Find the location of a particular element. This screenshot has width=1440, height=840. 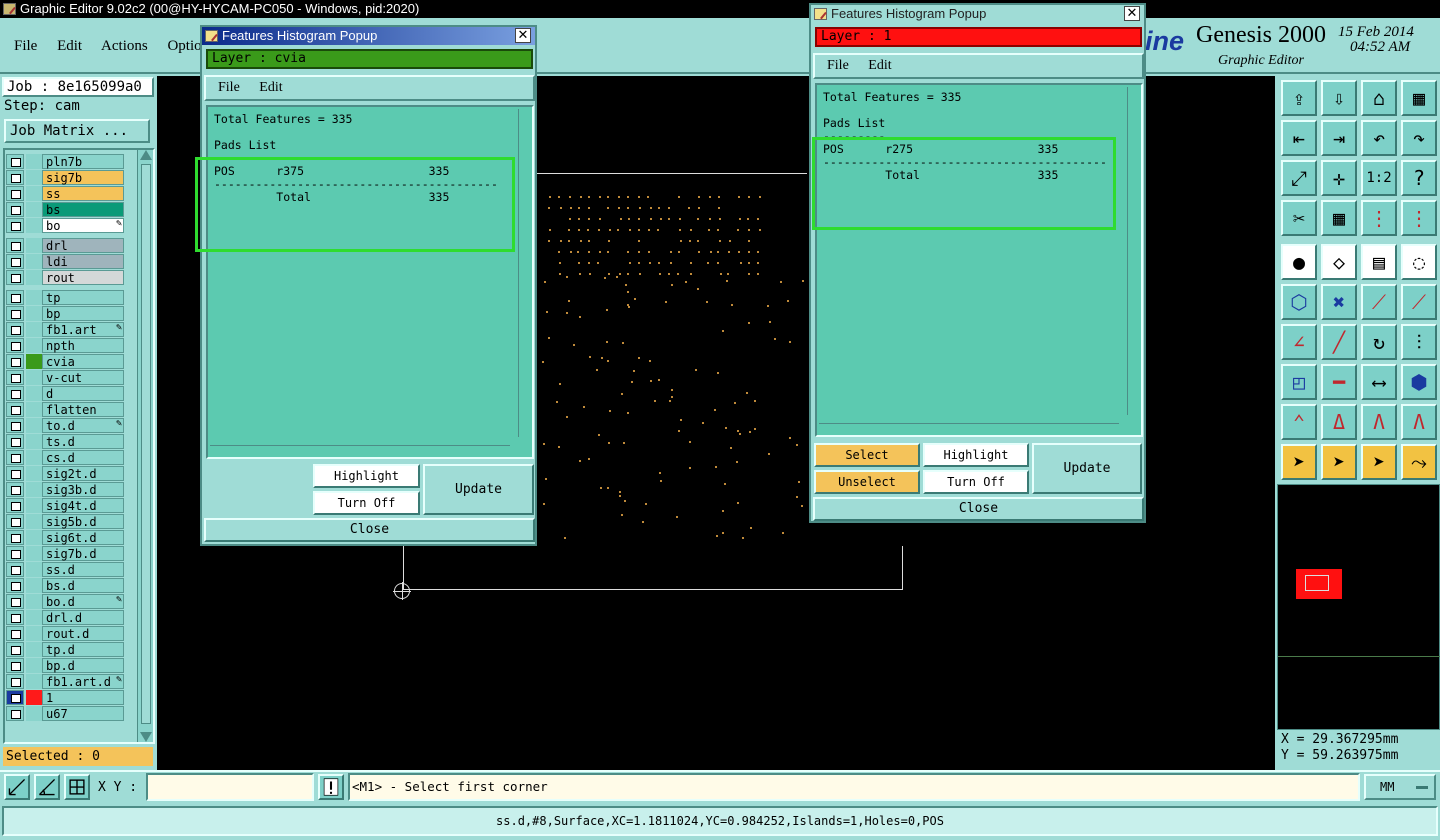

layer-name: ts.d is located at coordinates (83, 441).